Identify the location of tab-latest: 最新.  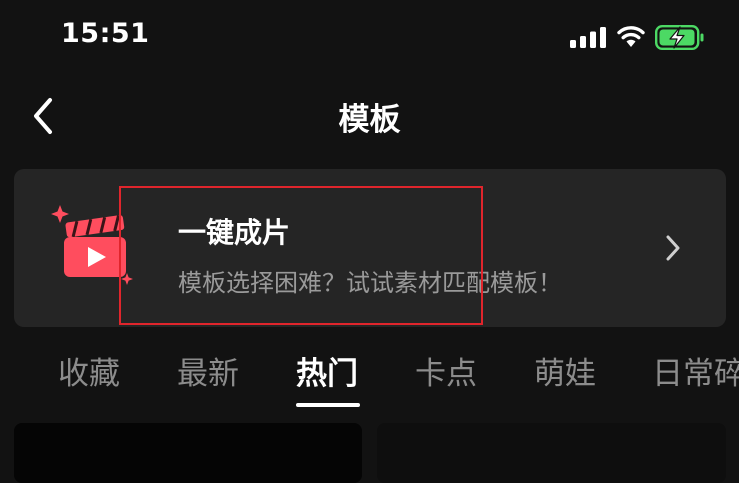
(208, 370).